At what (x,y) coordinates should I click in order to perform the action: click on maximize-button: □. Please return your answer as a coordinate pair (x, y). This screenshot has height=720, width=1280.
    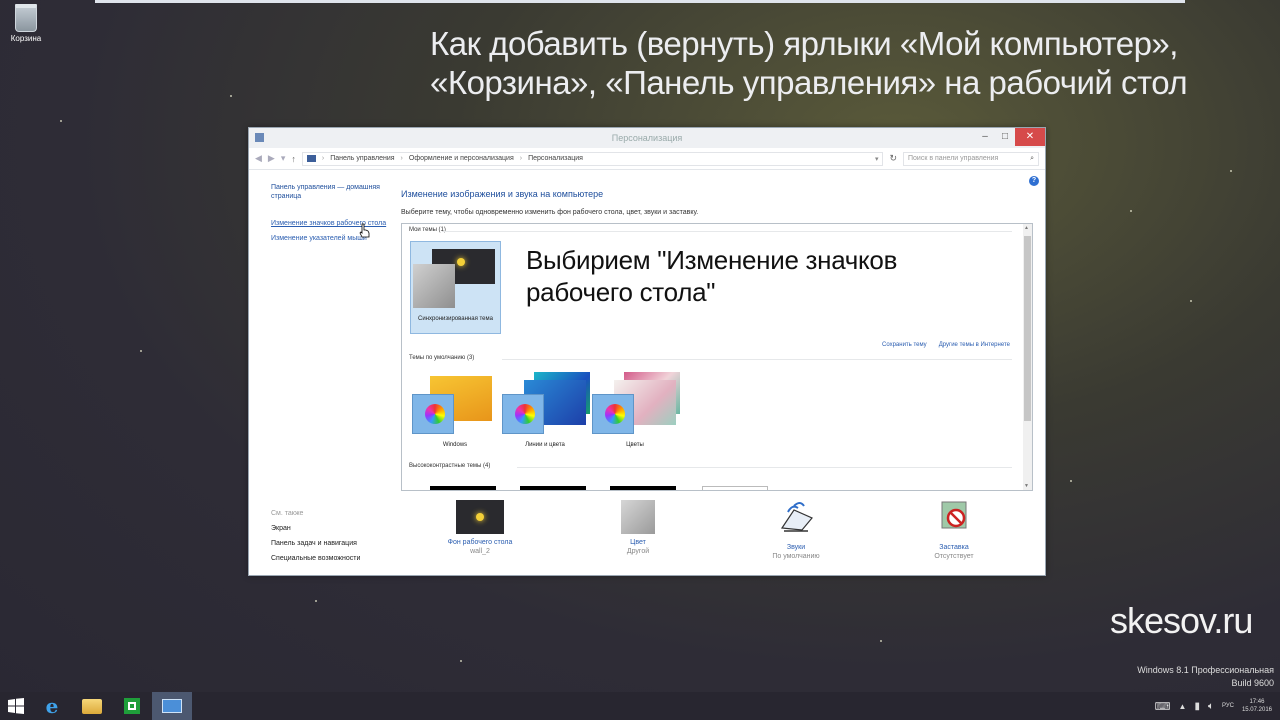
    Looking at the image, I should click on (1005, 137).